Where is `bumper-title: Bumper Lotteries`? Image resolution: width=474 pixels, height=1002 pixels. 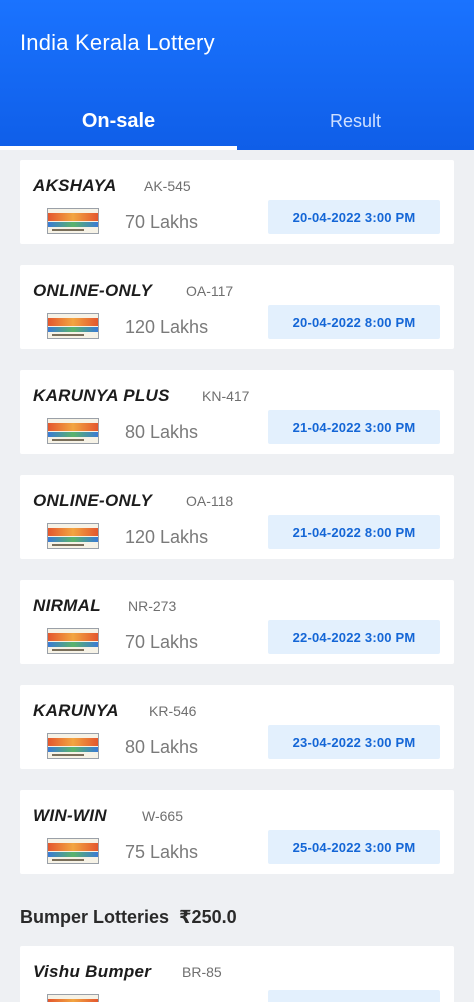 bumper-title: Bumper Lotteries is located at coordinates (95, 917).